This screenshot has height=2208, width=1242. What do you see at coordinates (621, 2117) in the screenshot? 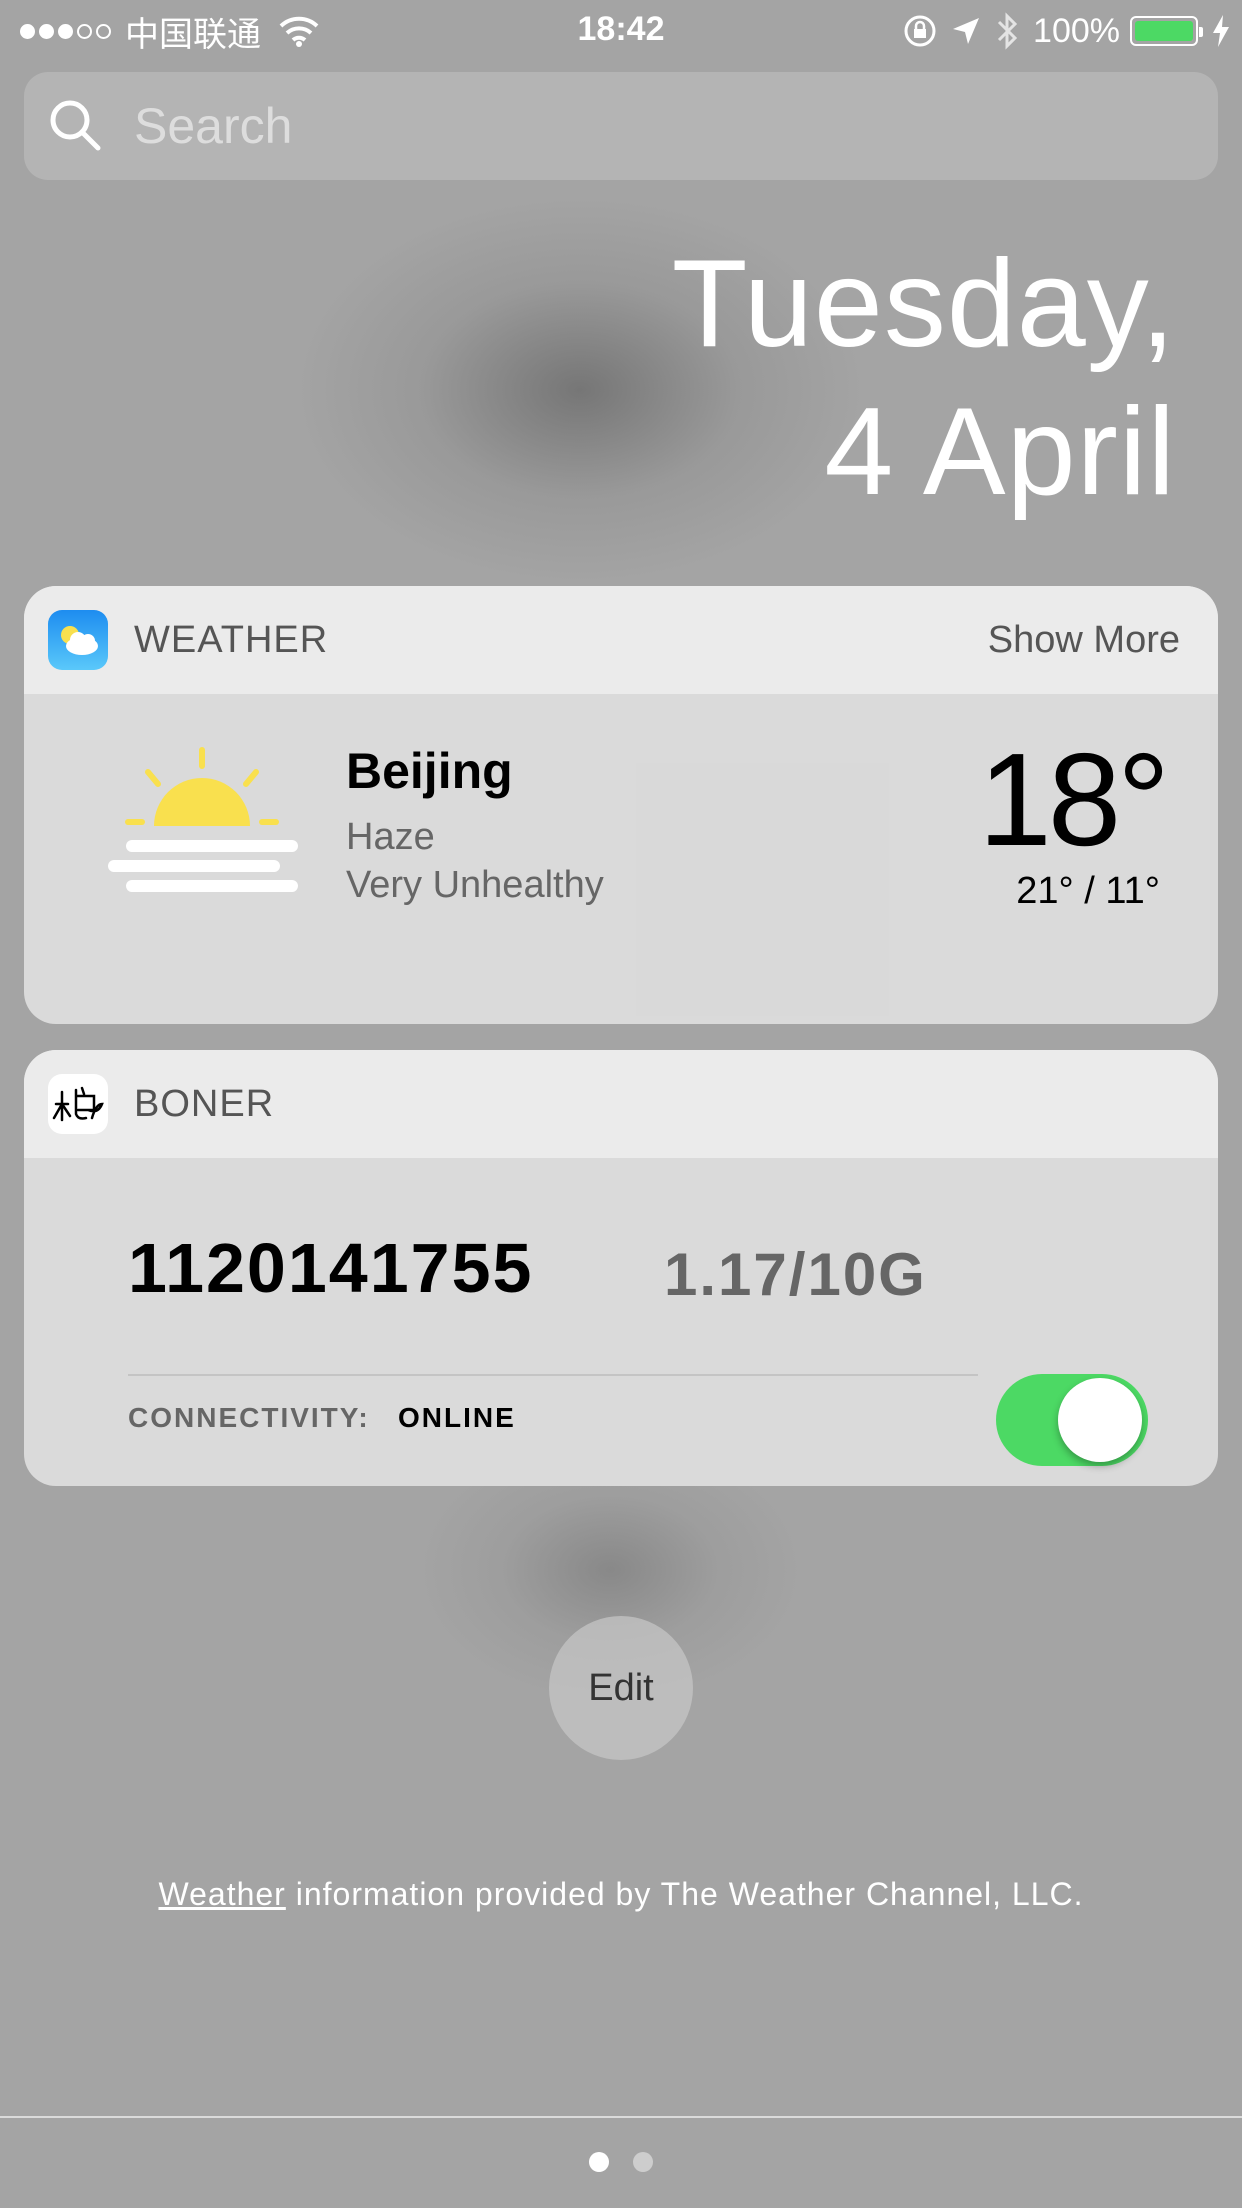
I see `bottom-divider` at bounding box center [621, 2117].